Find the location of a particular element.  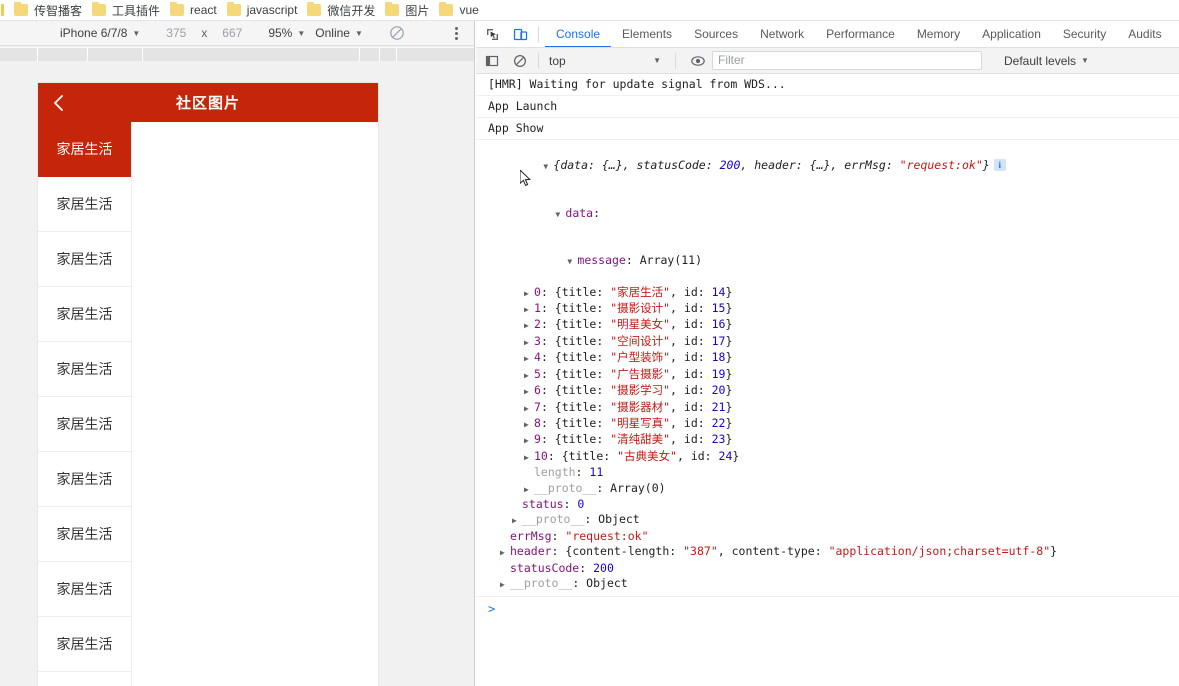

bookmark-item-5: 图片 is located at coordinates (407, 10).